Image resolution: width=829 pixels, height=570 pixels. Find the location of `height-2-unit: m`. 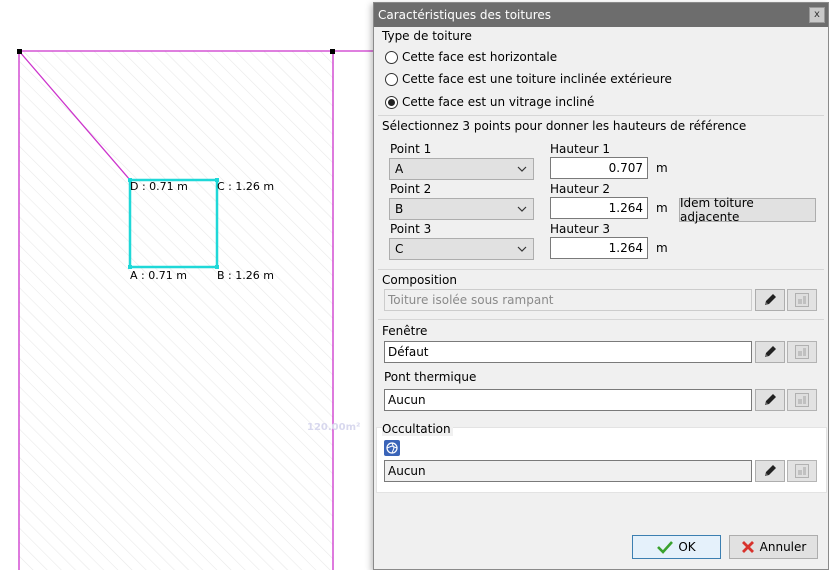

height-2-unit: m is located at coordinates (662, 208).